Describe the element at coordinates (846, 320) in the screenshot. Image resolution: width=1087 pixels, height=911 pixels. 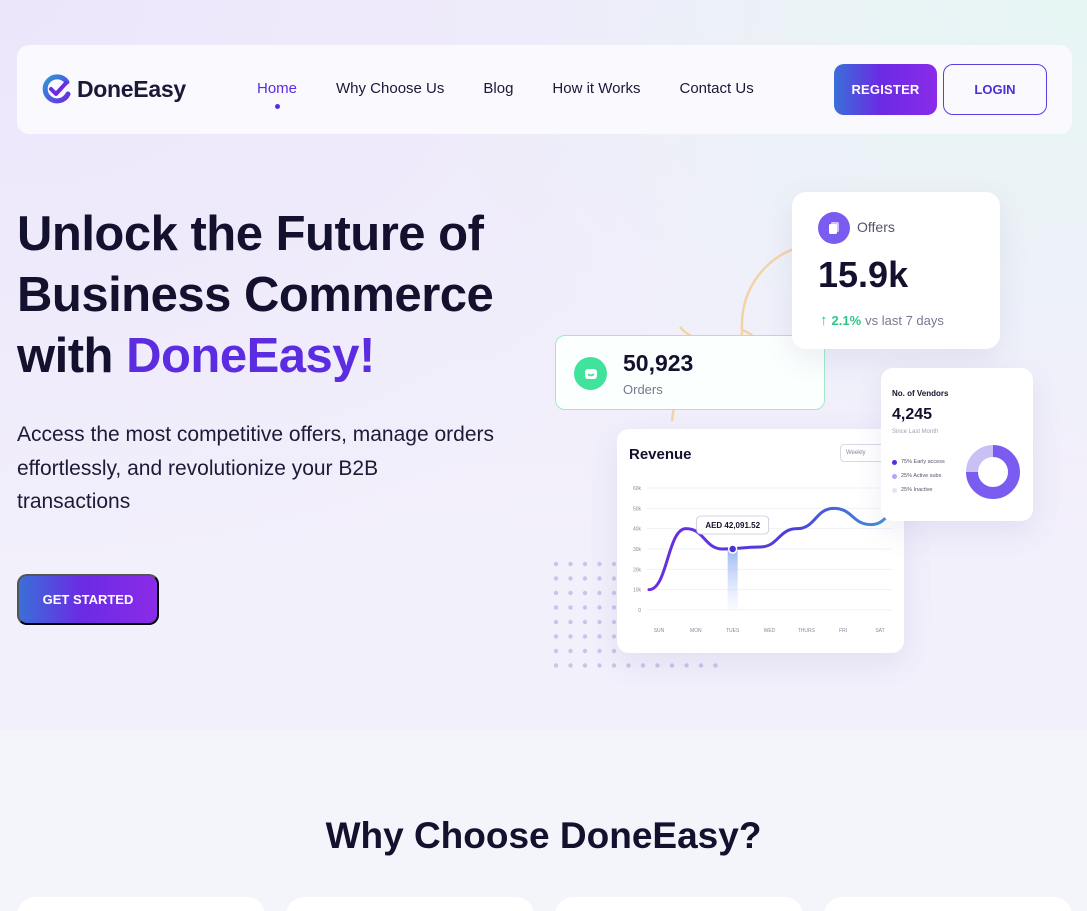
I see `offers-change-percent: 2.1%` at that location.